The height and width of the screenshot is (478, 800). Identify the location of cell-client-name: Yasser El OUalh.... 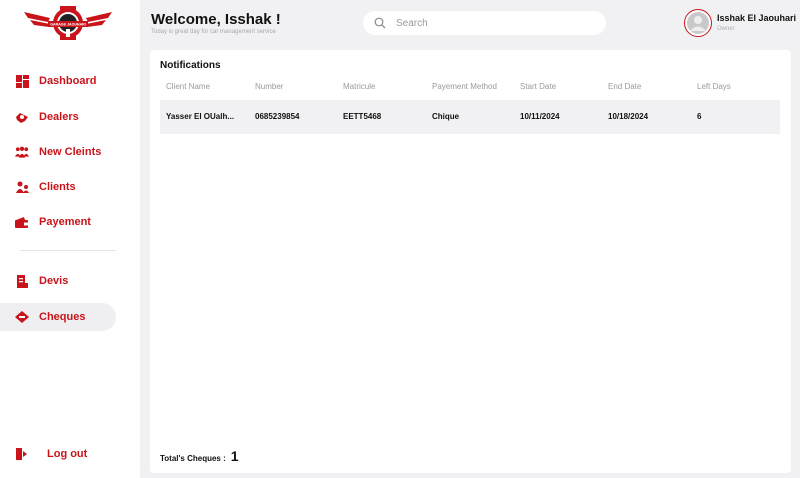
(200, 116).